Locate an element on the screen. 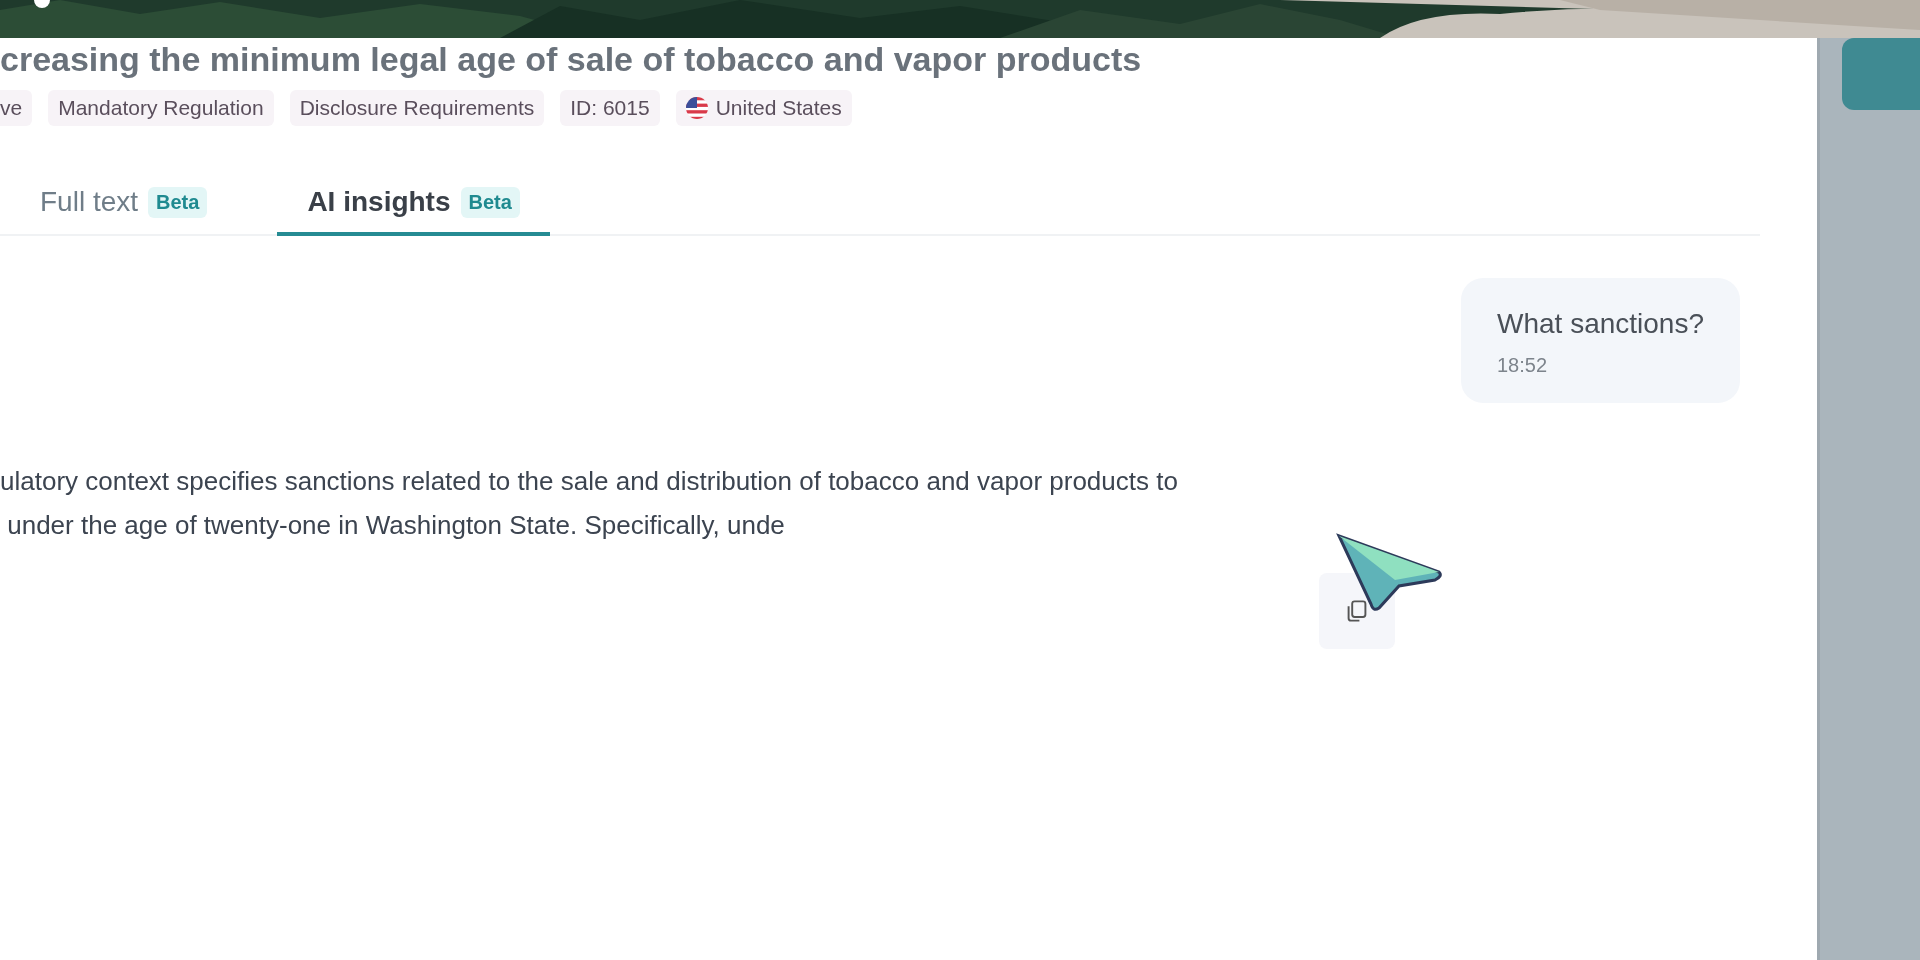  tag: United States is located at coordinates (763, 108).